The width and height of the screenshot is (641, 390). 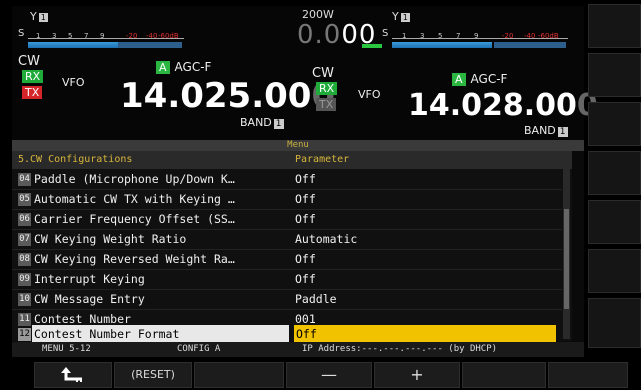 I want to click on mode-sub: CW, so click(x=323, y=73).